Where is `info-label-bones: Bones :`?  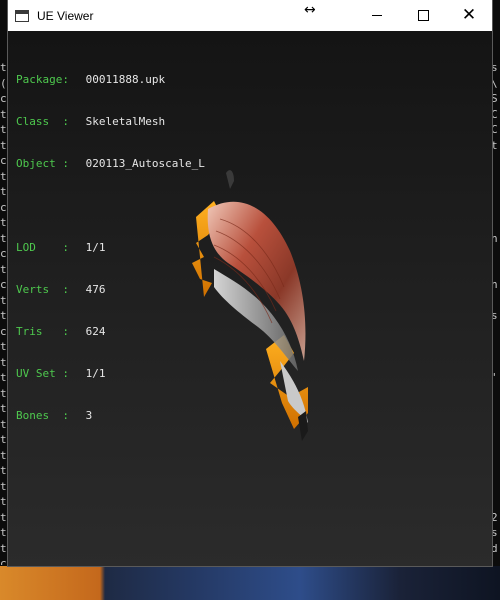 info-label-bones: Bones : is located at coordinates (42, 415).